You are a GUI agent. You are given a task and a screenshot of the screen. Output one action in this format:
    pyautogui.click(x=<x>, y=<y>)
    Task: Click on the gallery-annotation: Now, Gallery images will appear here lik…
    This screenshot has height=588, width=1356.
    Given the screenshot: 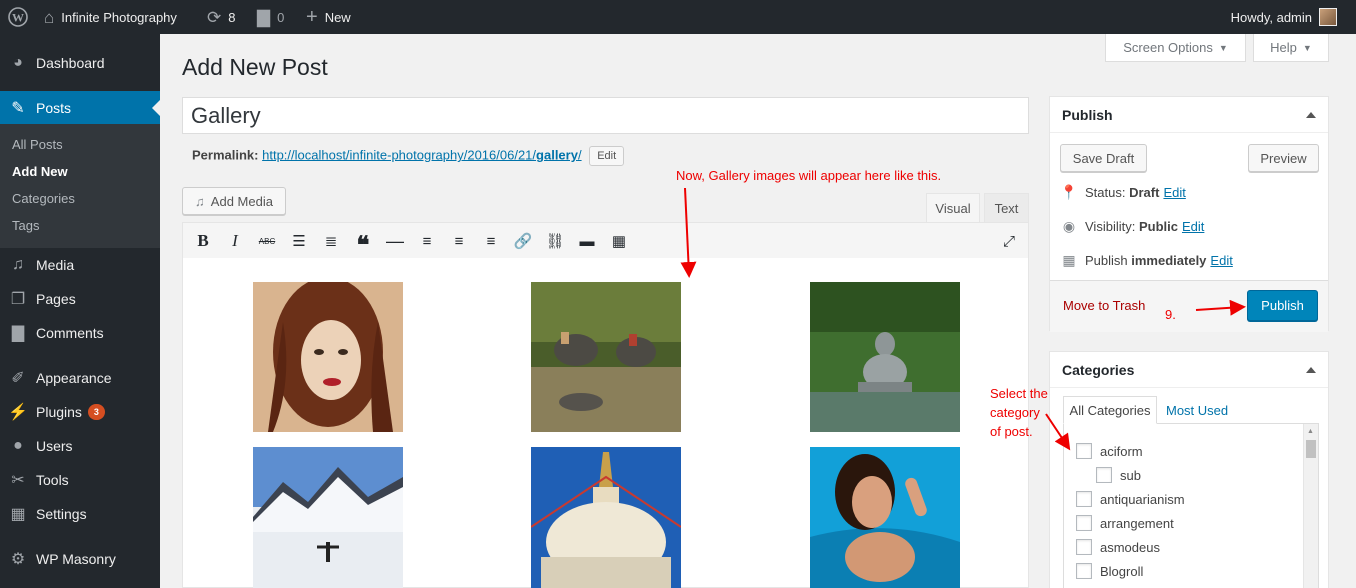 What is the action you would take?
    pyautogui.click(x=809, y=175)
    